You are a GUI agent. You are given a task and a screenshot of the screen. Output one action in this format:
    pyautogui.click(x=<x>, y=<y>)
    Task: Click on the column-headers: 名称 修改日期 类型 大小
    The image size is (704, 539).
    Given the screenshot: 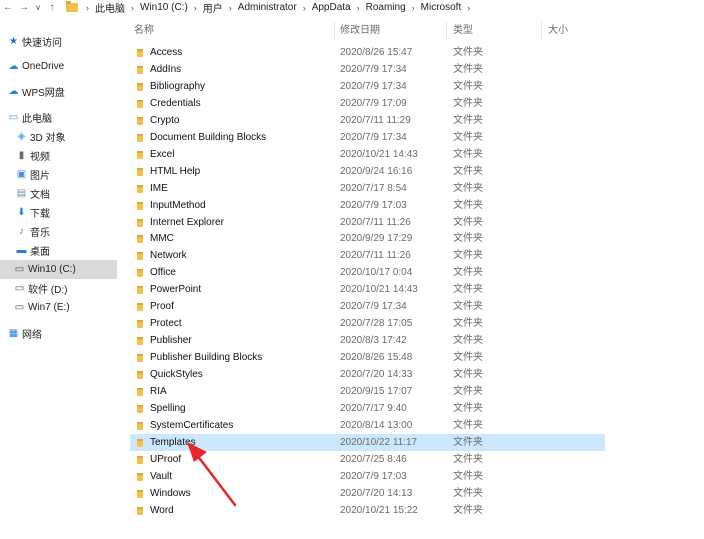 What is the action you would take?
    pyautogui.click(x=412, y=31)
    